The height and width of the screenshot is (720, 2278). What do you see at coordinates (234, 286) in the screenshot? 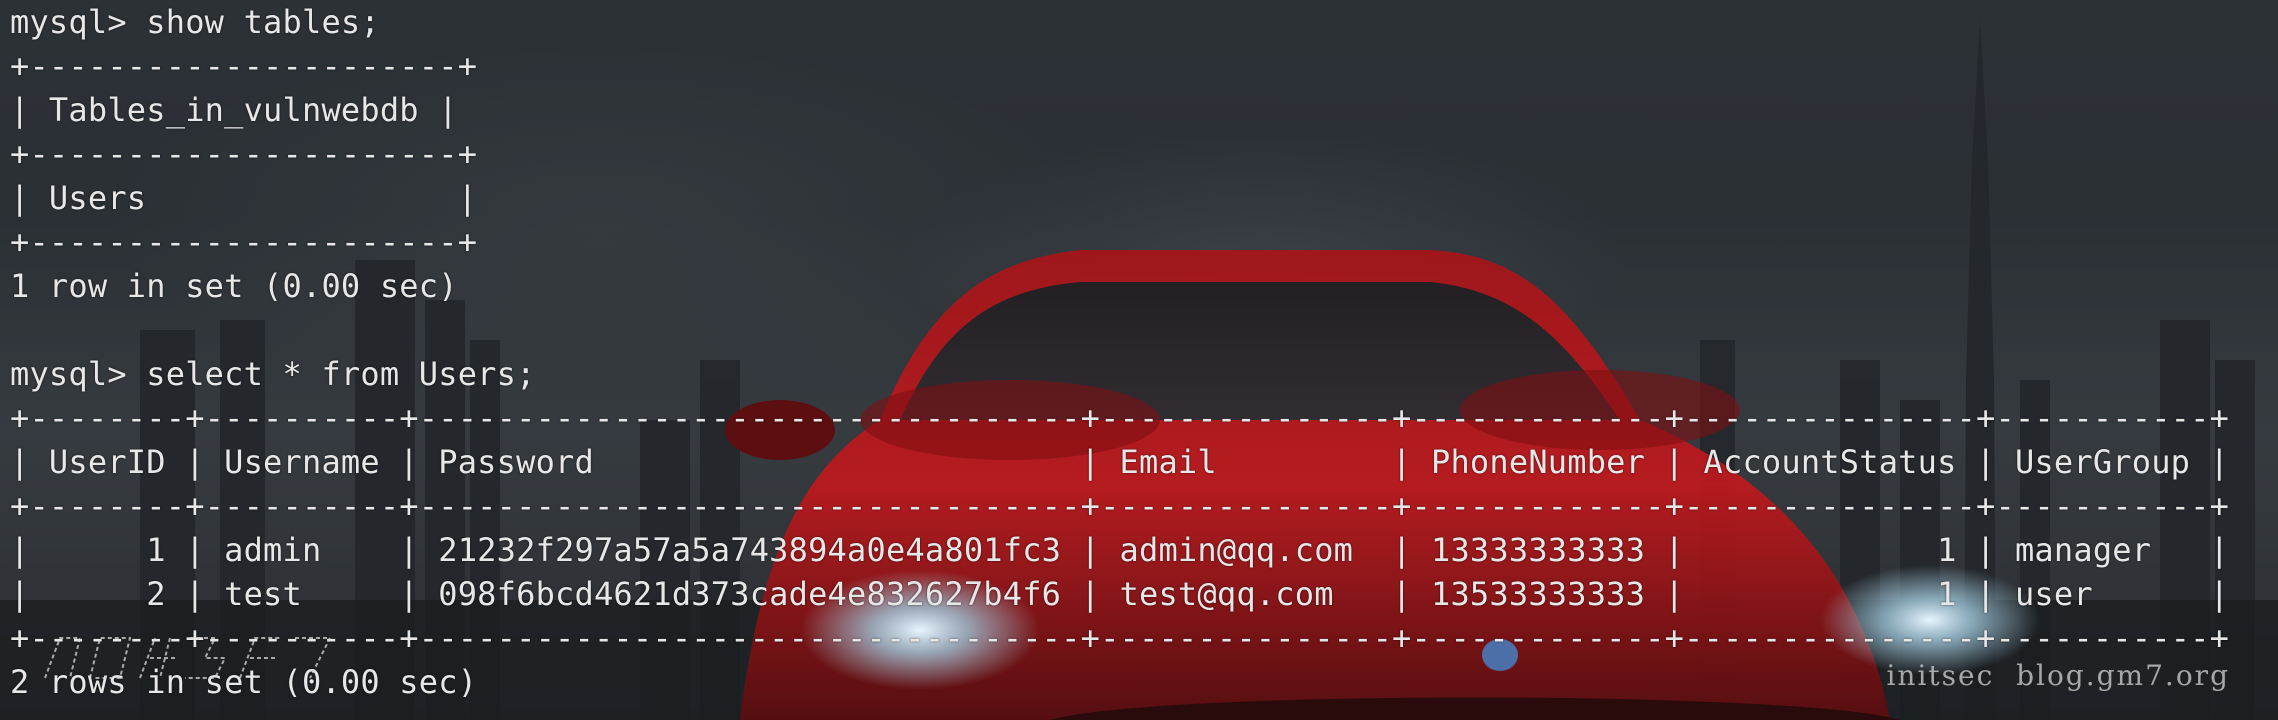
I see `terminal-line: 1 row in set (0.00 sec)` at bounding box center [234, 286].